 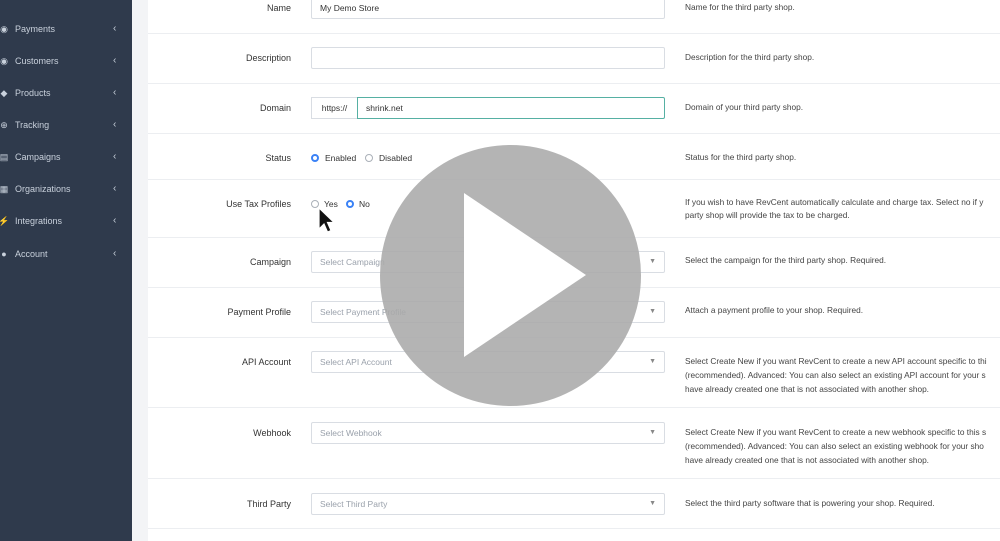 What do you see at coordinates (35, 29) in the screenshot?
I see `sidebar-item-label: Payments` at bounding box center [35, 29].